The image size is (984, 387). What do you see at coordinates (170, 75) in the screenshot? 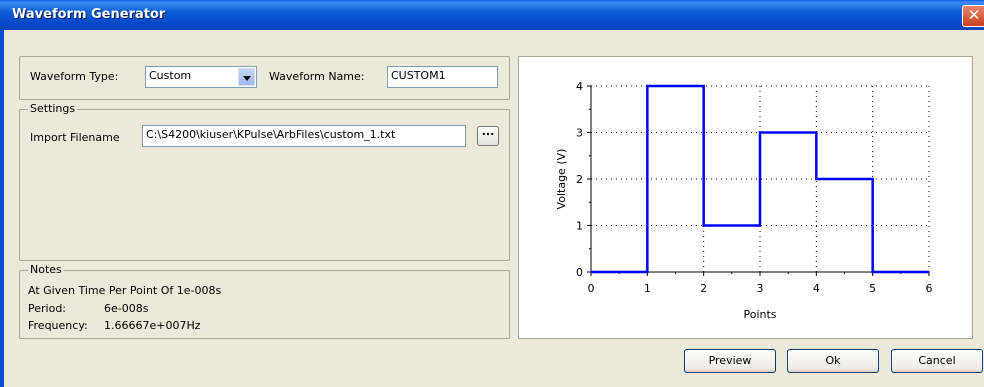
I see `waveform-type-value: Custom` at bounding box center [170, 75].